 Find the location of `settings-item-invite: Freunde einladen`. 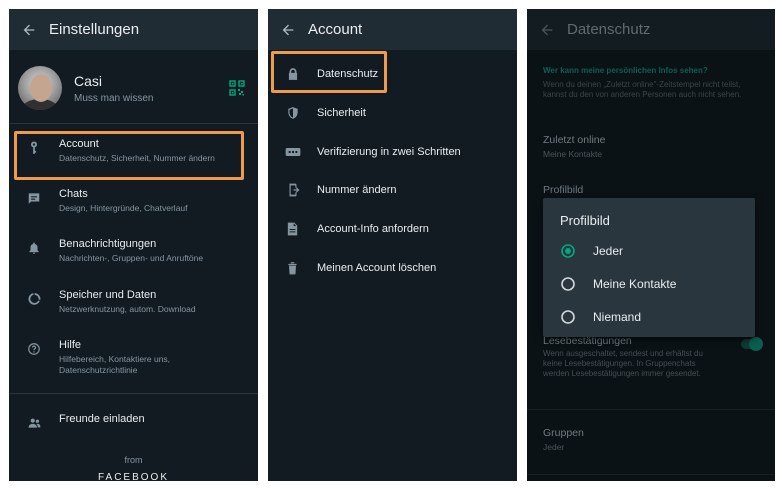

settings-item-invite: Freunde einladen is located at coordinates (133, 421).